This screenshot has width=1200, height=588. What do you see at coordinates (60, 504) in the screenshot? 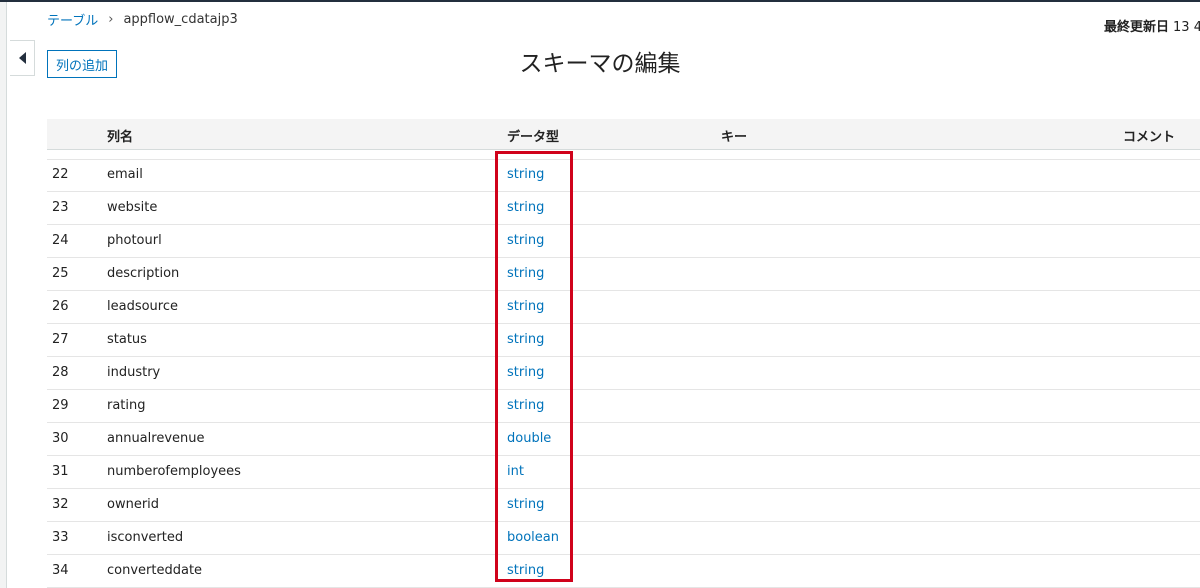
I see `row-number: 32` at bounding box center [60, 504].